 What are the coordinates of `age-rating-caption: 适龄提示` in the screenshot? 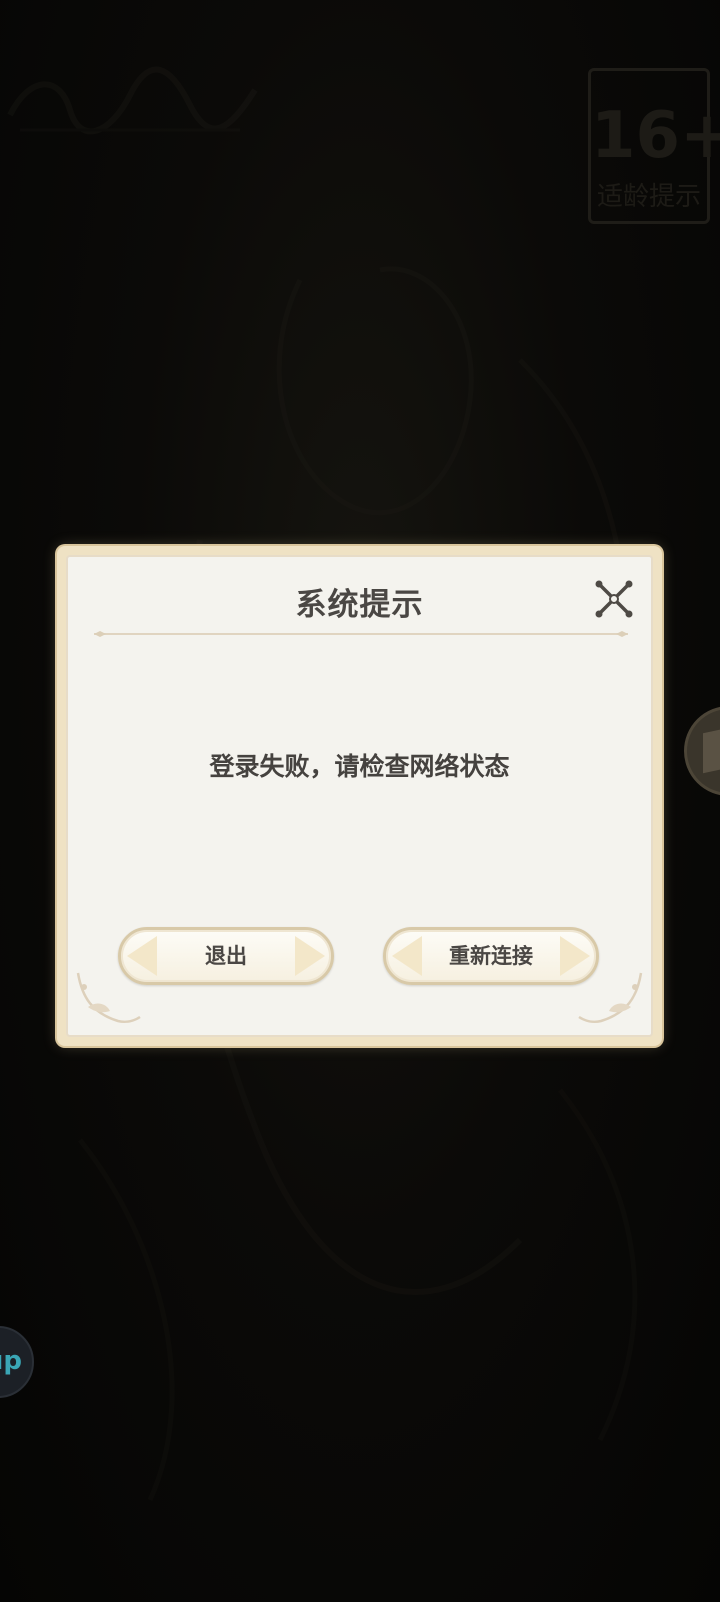 It's located at (648, 197).